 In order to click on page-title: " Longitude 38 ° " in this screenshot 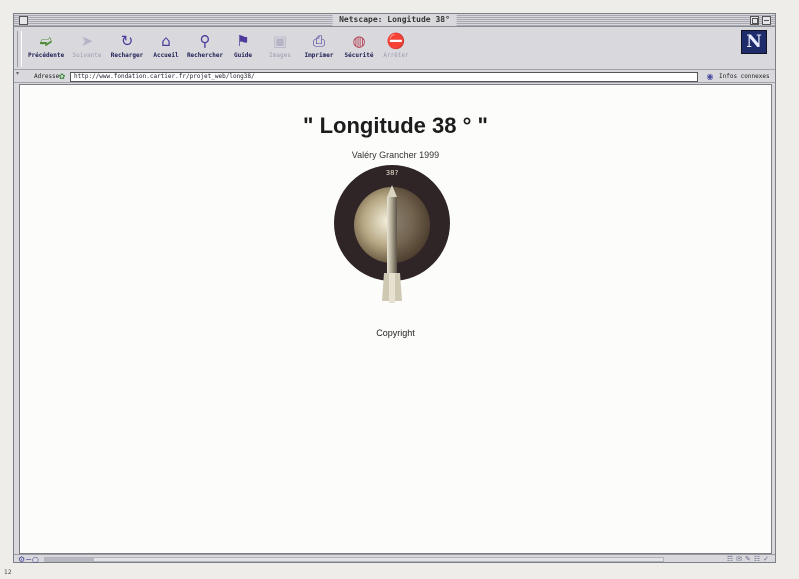, I will do `click(395, 125)`.